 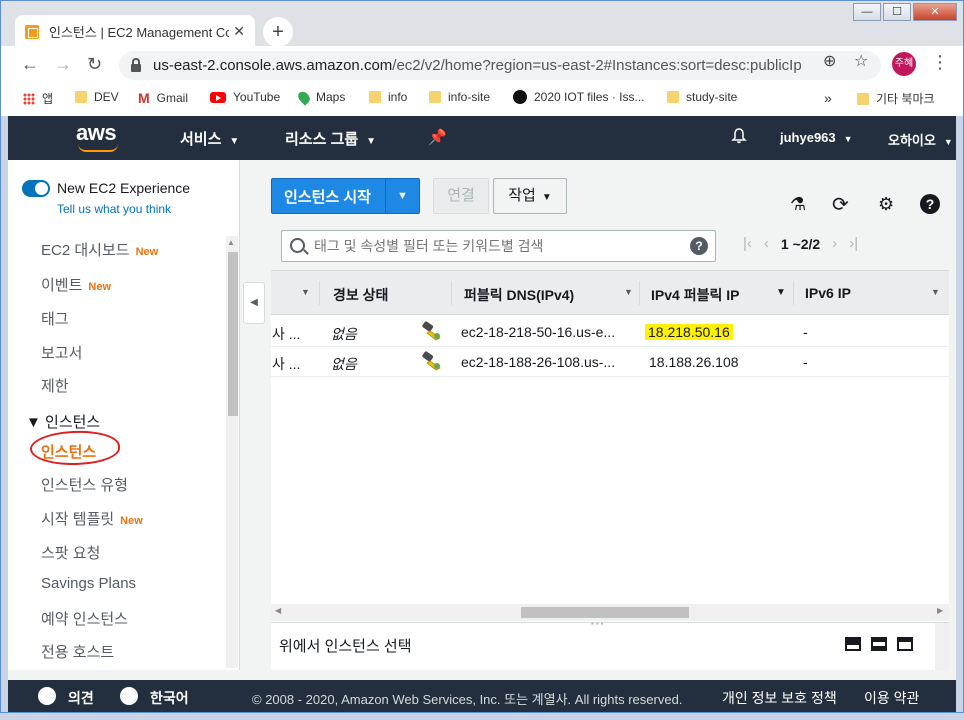 I want to click on detail-scrollbar, so click(x=942, y=647).